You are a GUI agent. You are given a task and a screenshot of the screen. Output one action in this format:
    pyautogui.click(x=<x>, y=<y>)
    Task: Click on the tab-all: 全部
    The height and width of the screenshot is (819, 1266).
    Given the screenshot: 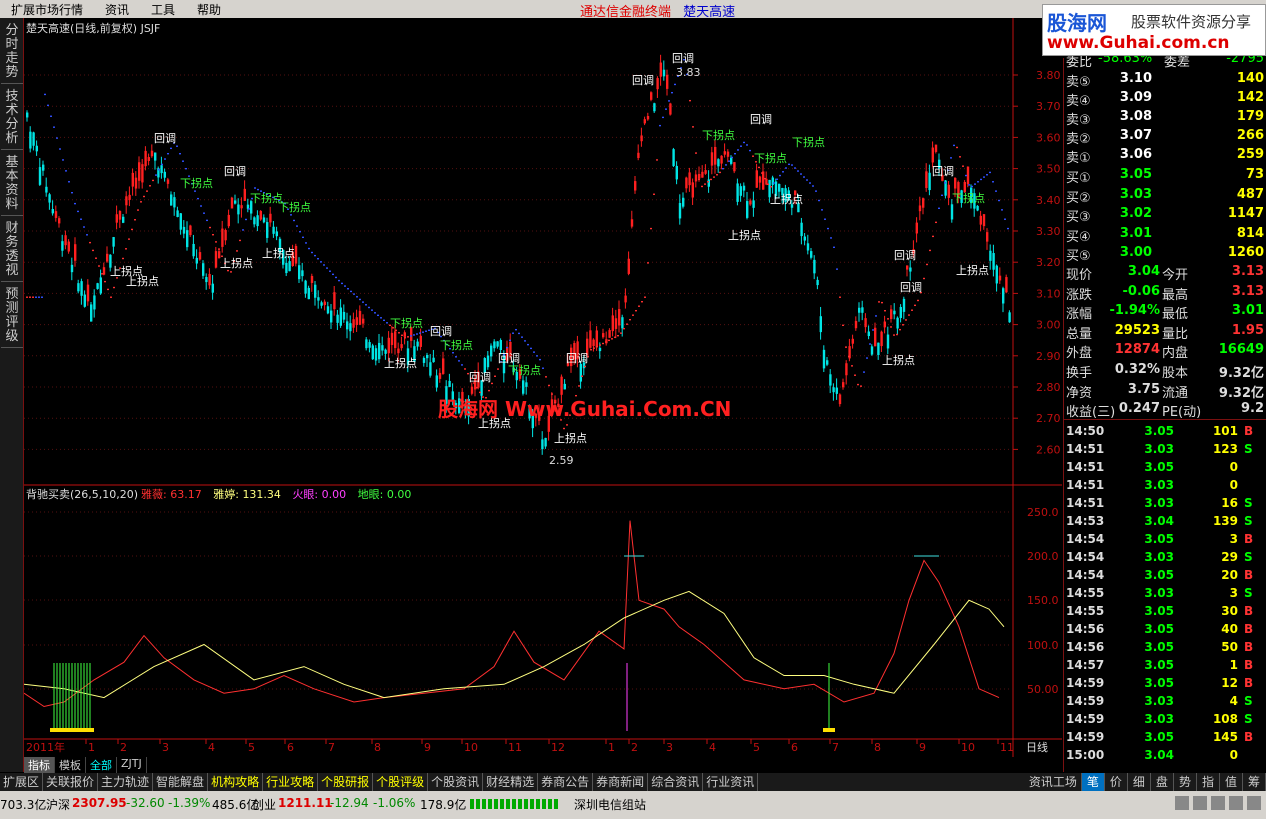 What is the action you would take?
    pyautogui.click(x=101, y=765)
    